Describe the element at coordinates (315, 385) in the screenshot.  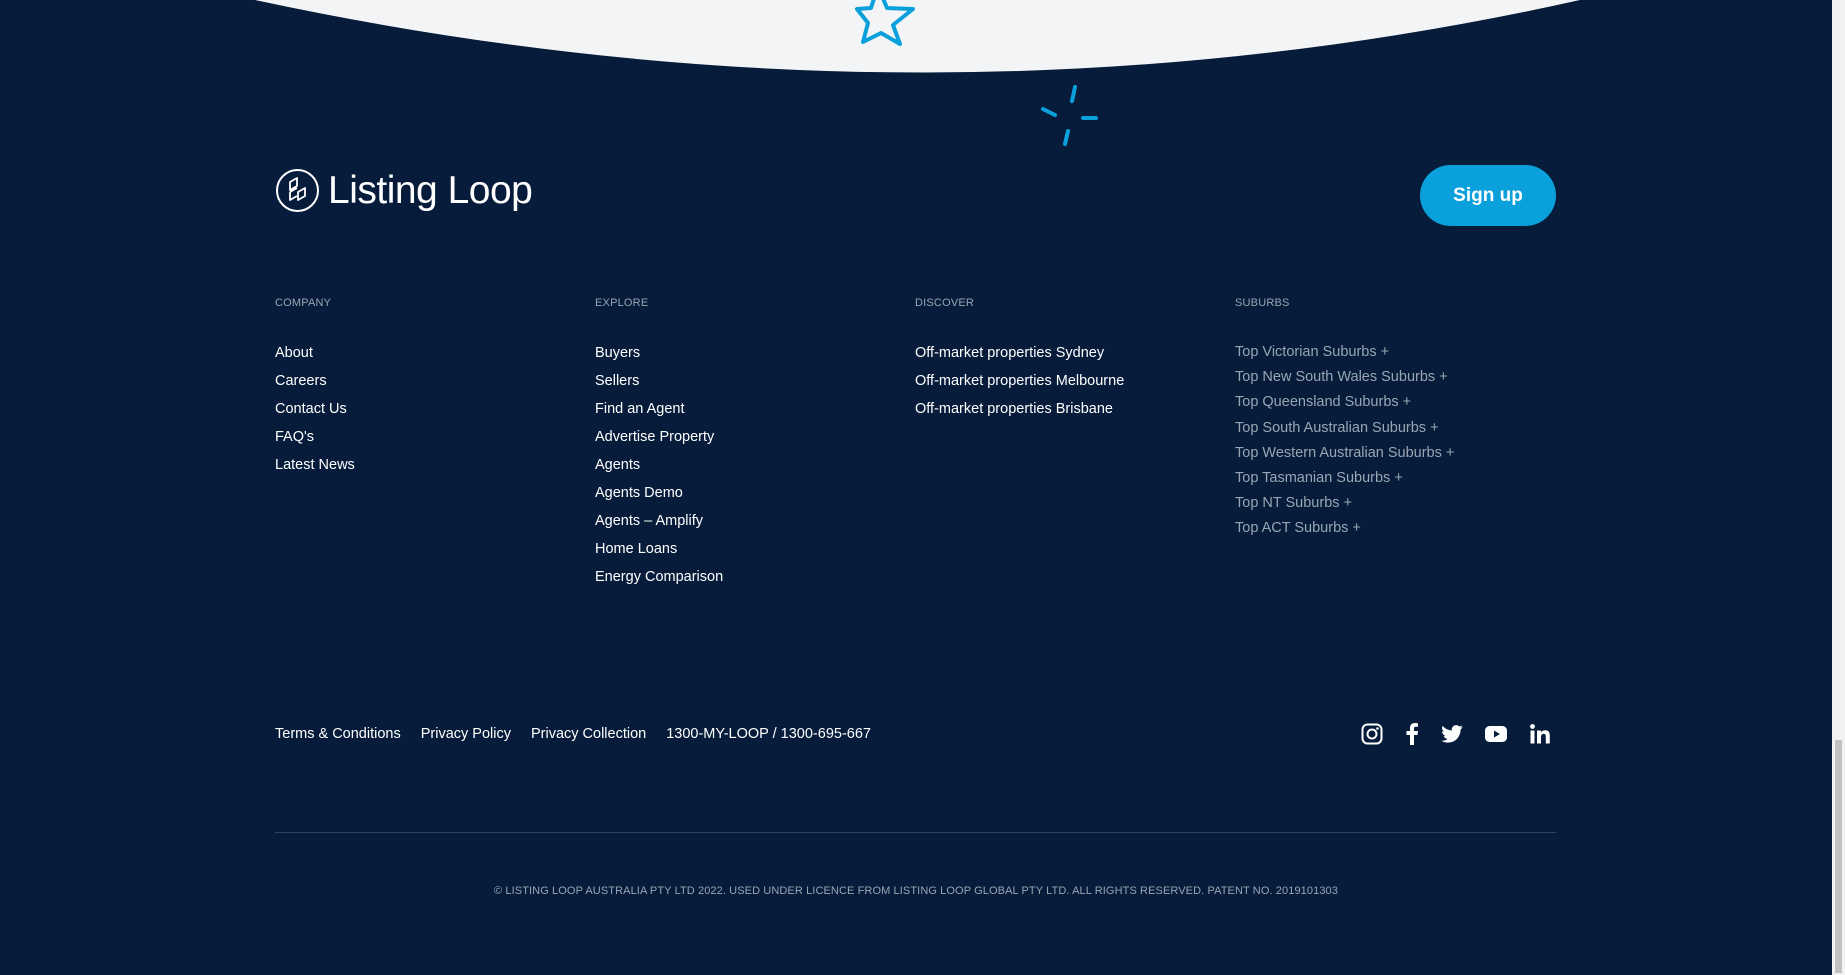
I see `footer-link-careers: Careers` at that location.